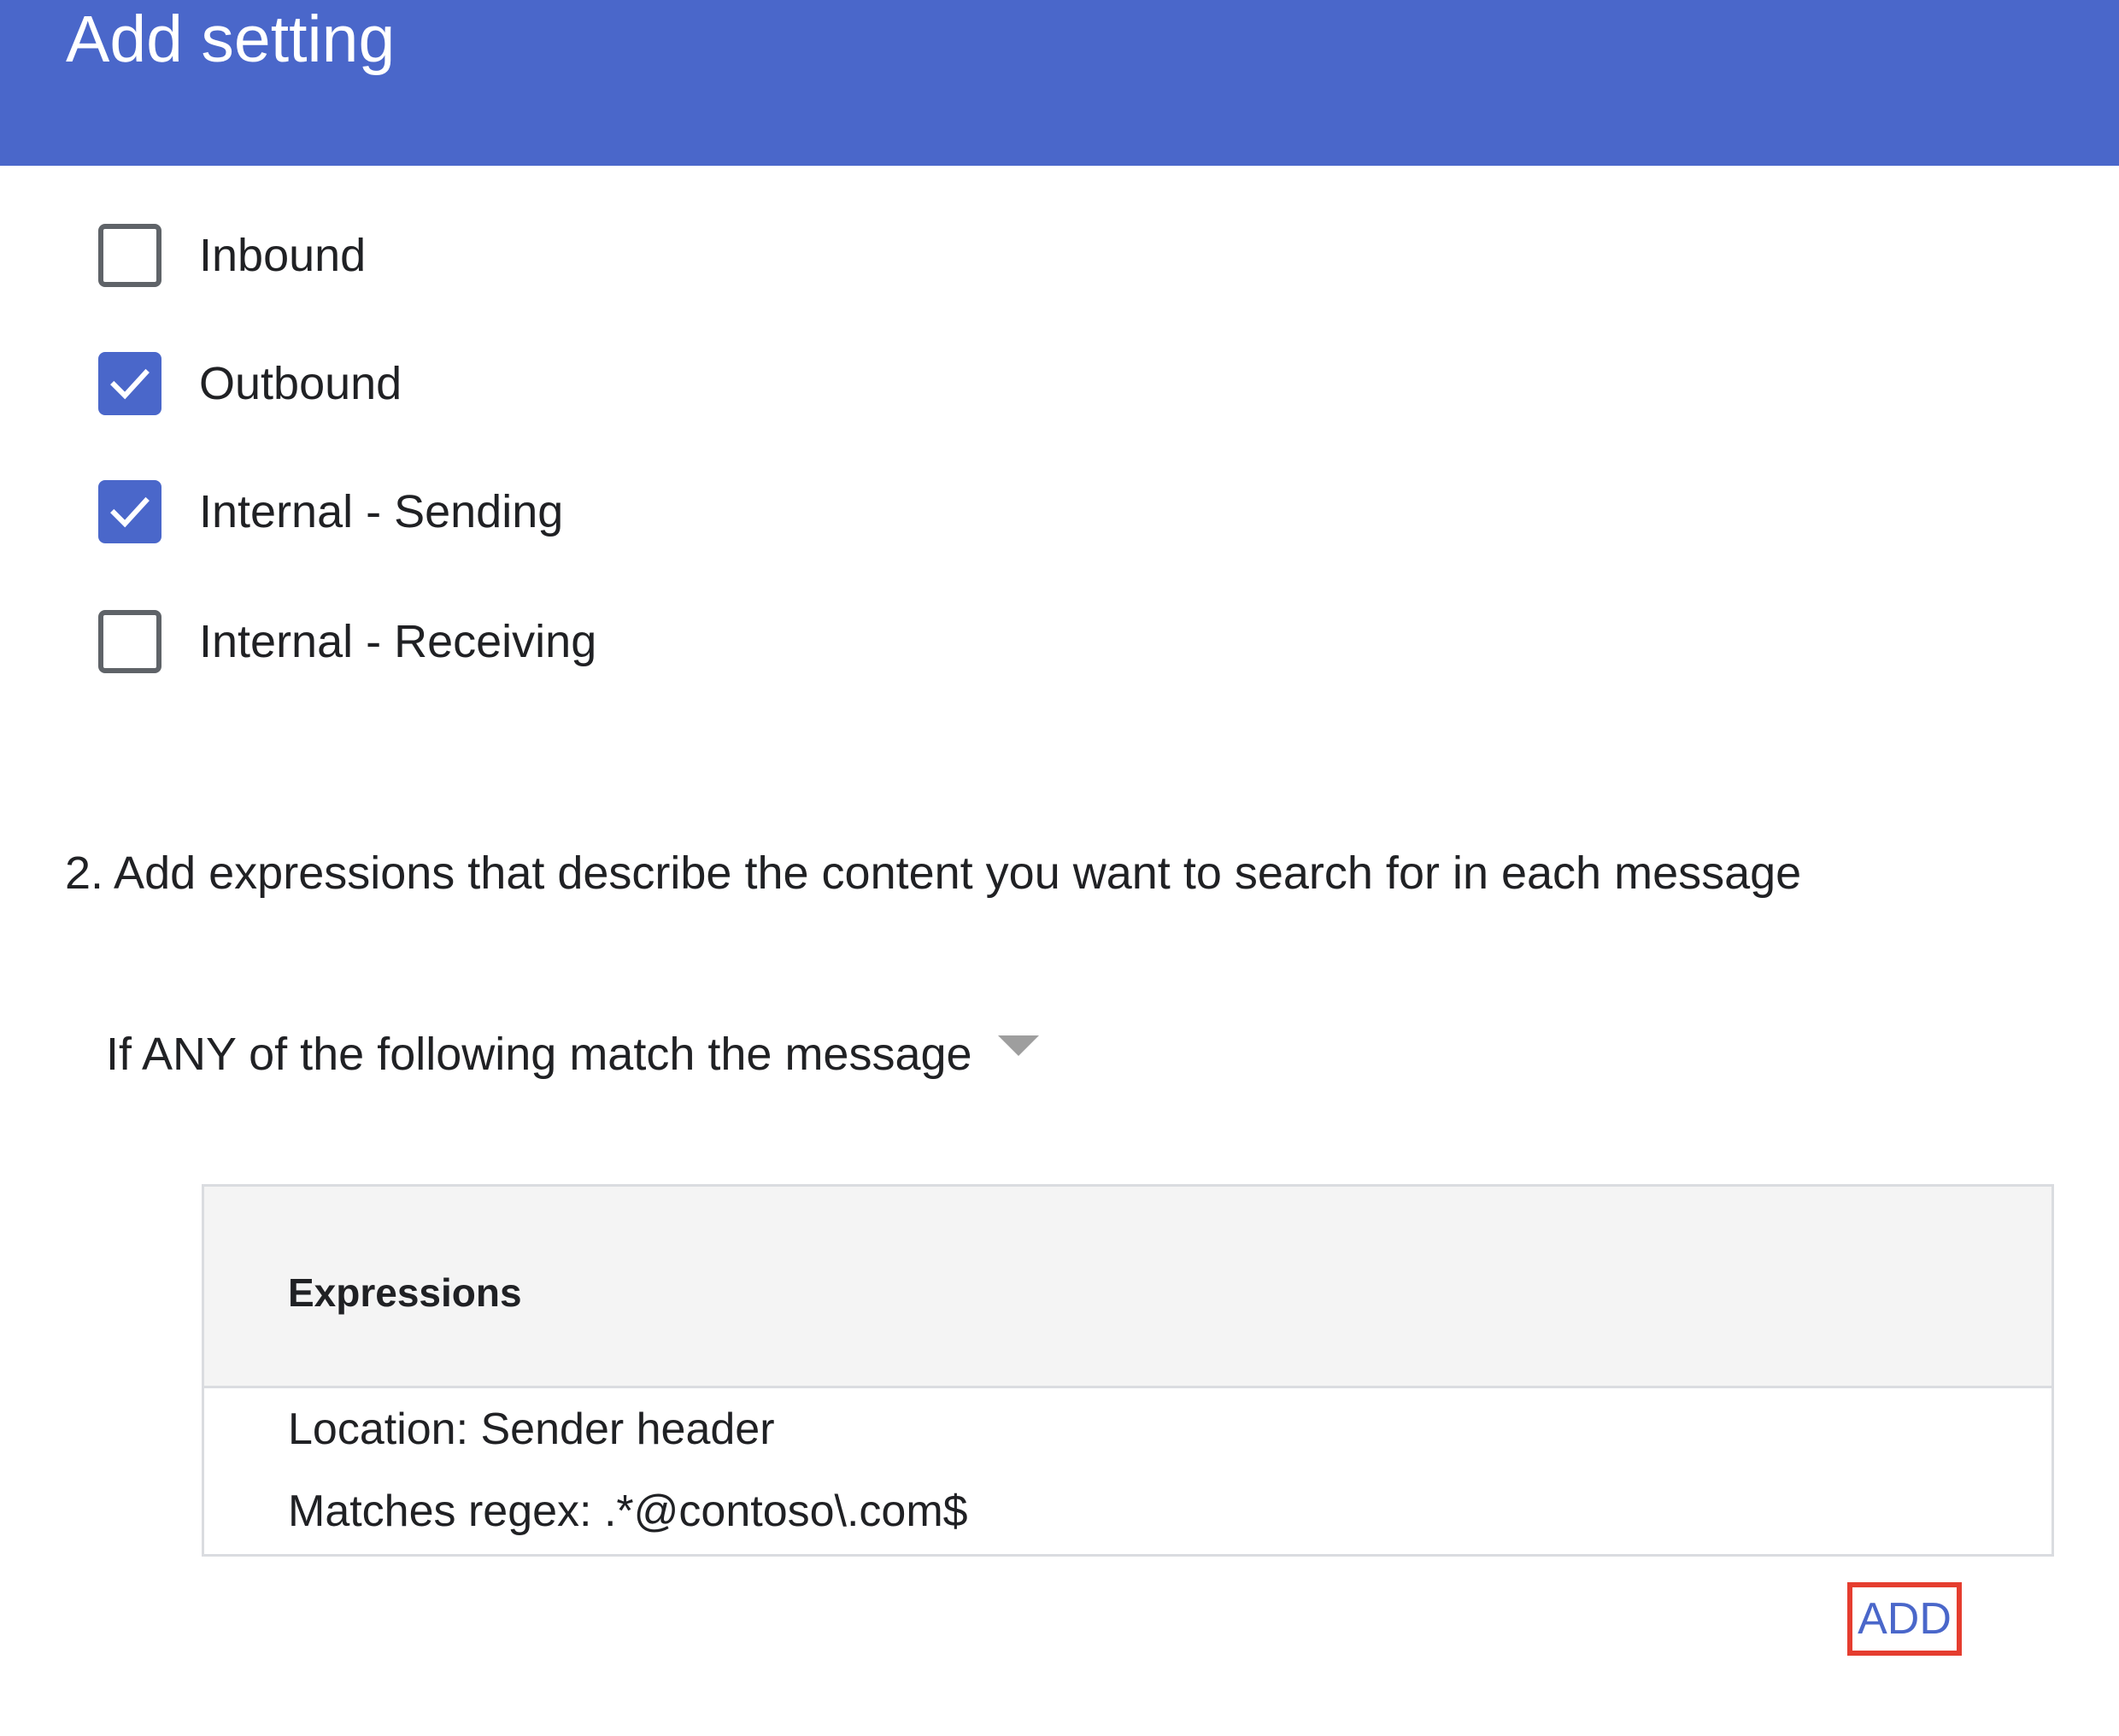  Describe the element at coordinates (283, 255) in the screenshot. I see `inbound-label: Inbound` at that location.